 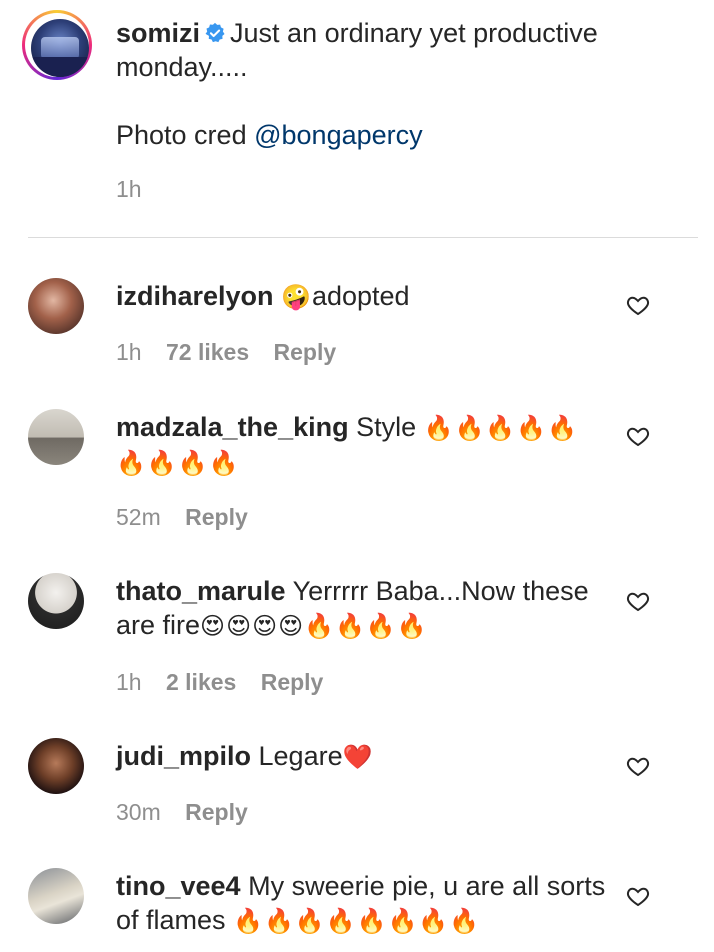 I want to click on comment-time: 52m, so click(x=138, y=517).